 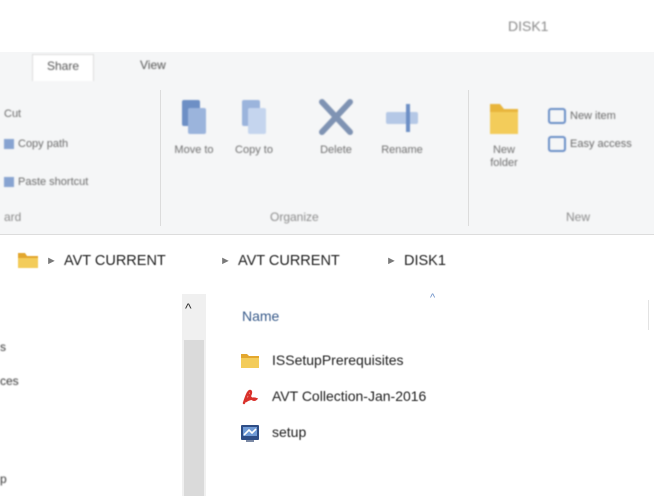 I want to click on cut-button: Cut, so click(x=12, y=114).